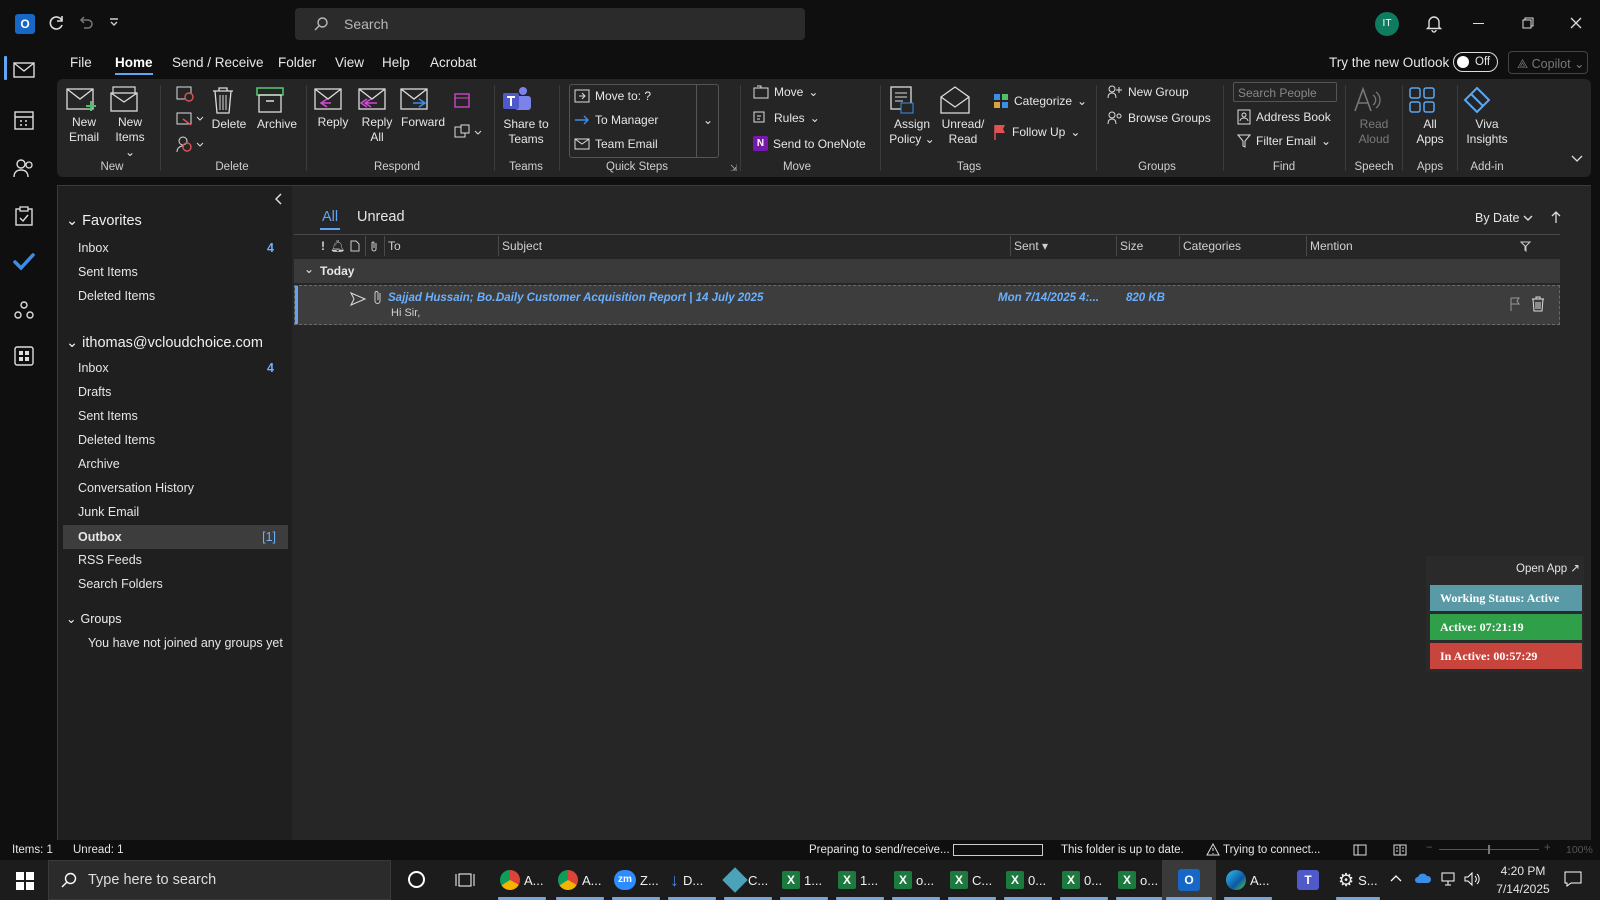 The height and width of the screenshot is (900, 1600). What do you see at coordinates (182, 584) in the screenshot?
I see `folder-search-folders: Search Folders` at bounding box center [182, 584].